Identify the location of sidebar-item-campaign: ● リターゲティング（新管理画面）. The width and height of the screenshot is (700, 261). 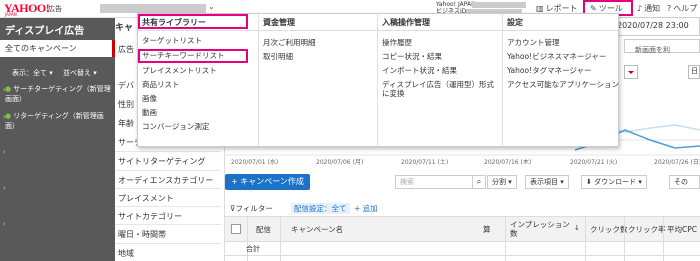
(59, 121).